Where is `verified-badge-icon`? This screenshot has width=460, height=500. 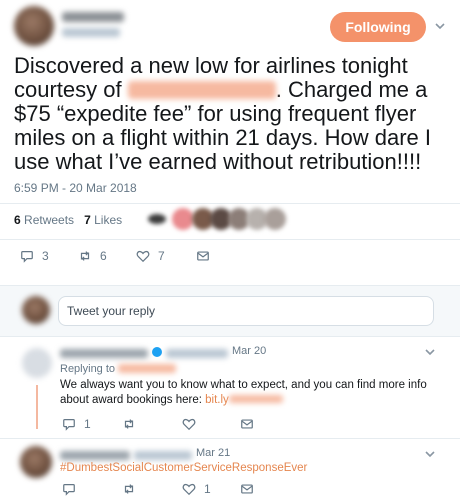
verified-badge-icon is located at coordinates (157, 352).